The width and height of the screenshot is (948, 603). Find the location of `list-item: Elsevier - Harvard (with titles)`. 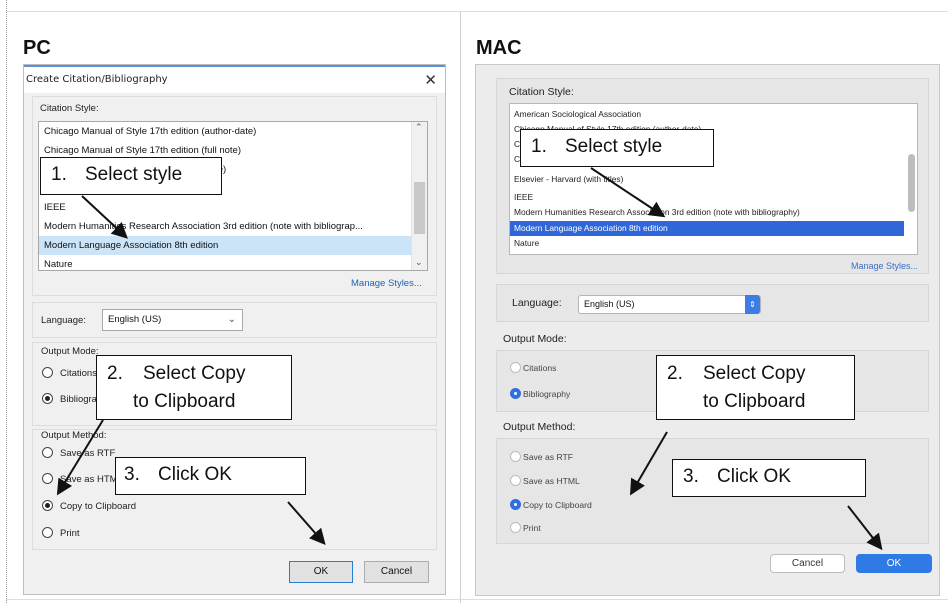

list-item: Elsevier - Harvard (with titles) is located at coordinates (707, 179).